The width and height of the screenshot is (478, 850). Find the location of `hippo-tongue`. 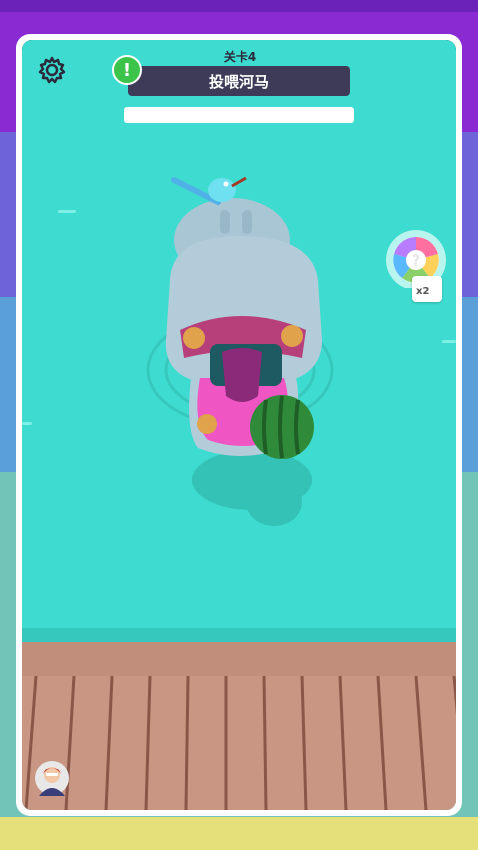

hippo-tongue is located at coordinates (242, 375).